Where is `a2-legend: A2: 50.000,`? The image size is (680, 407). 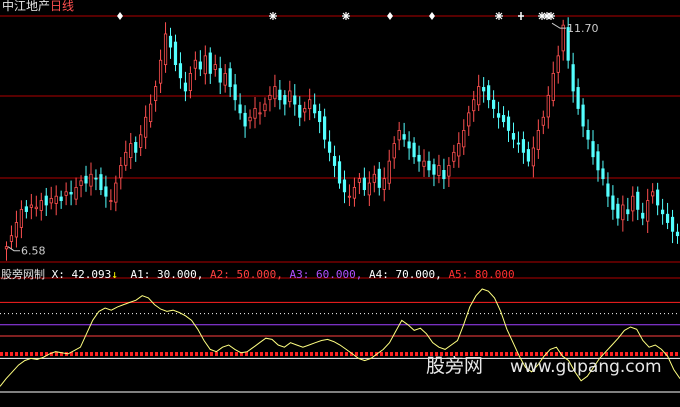
a2-legend: A2: 50.000, is located at coordinates (246, 274).